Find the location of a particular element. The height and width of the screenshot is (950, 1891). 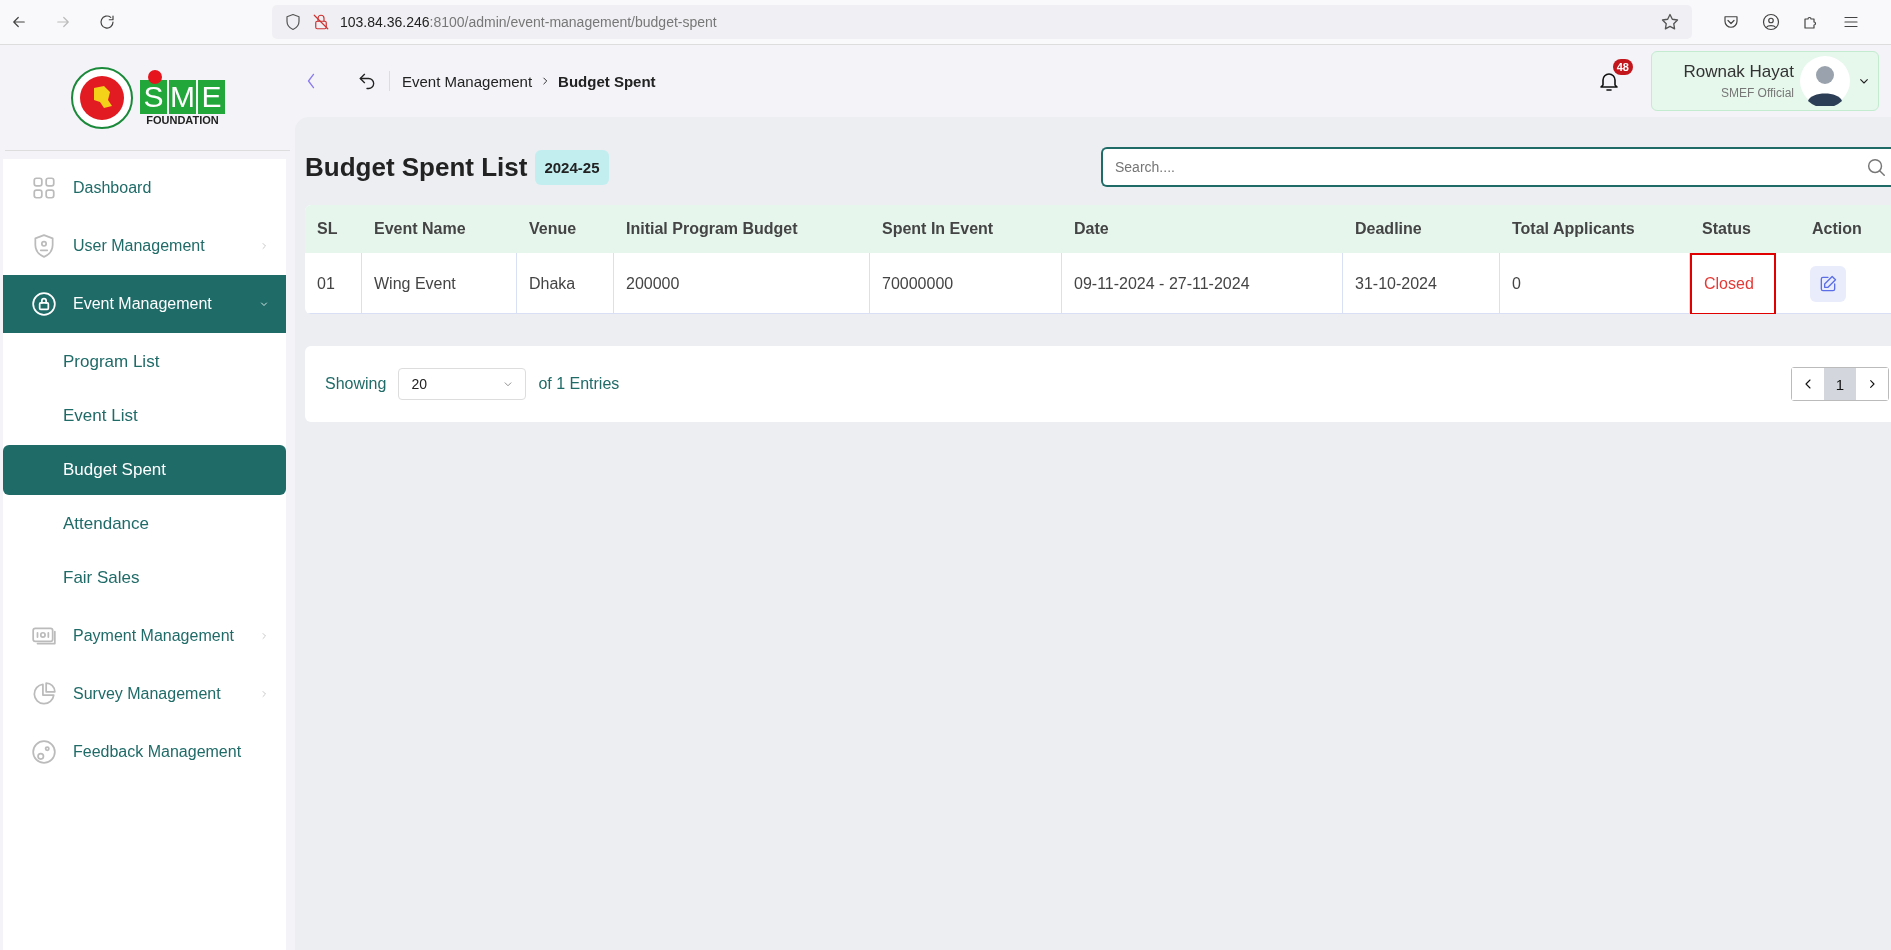

page-title: Budget Spent List is located at coordinates (416, 167).